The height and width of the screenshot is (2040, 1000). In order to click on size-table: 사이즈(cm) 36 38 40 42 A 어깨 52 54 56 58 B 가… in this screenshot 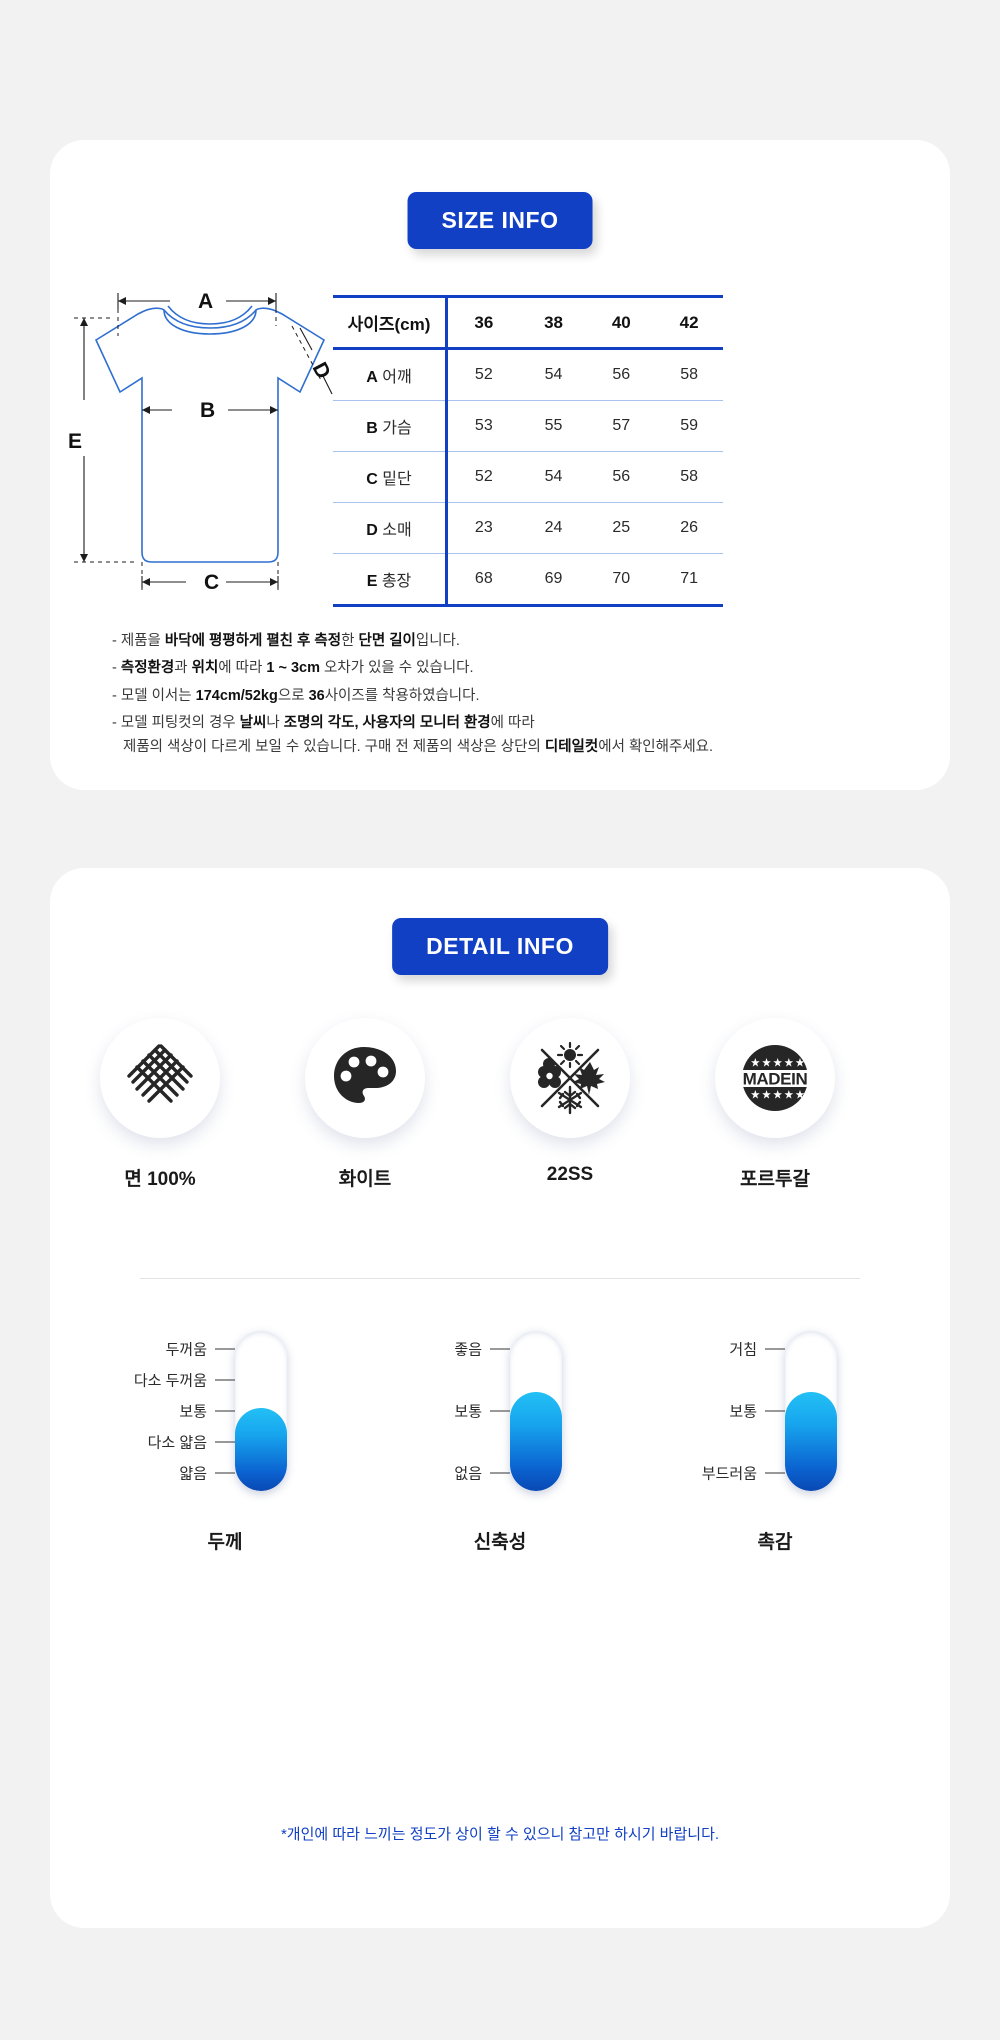, I will do `click(528, 451)`.